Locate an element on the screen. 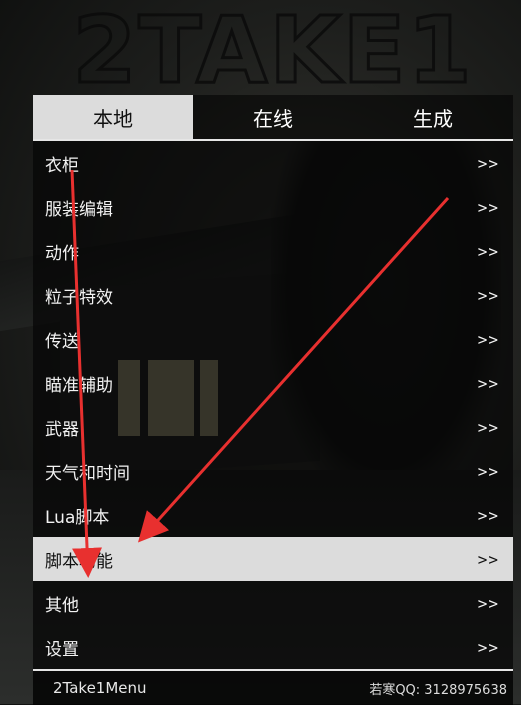 The image size is (521, 705). tab-spawn: 生成 is located at coordinates (433, 117).